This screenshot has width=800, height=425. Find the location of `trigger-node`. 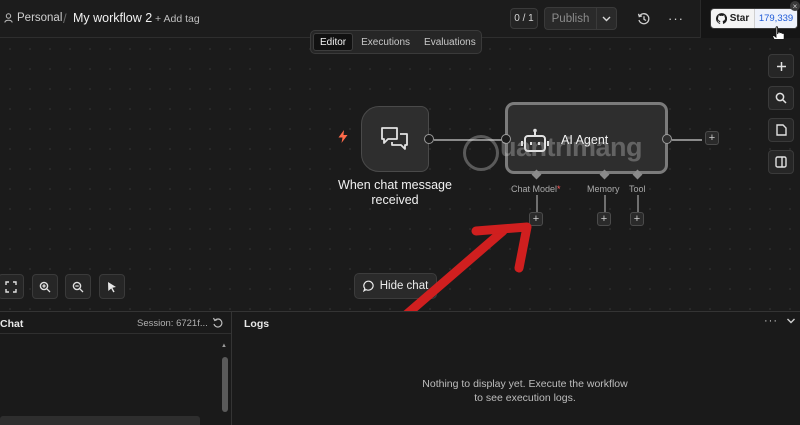

trigger-node is located at coordinates (395, 139).